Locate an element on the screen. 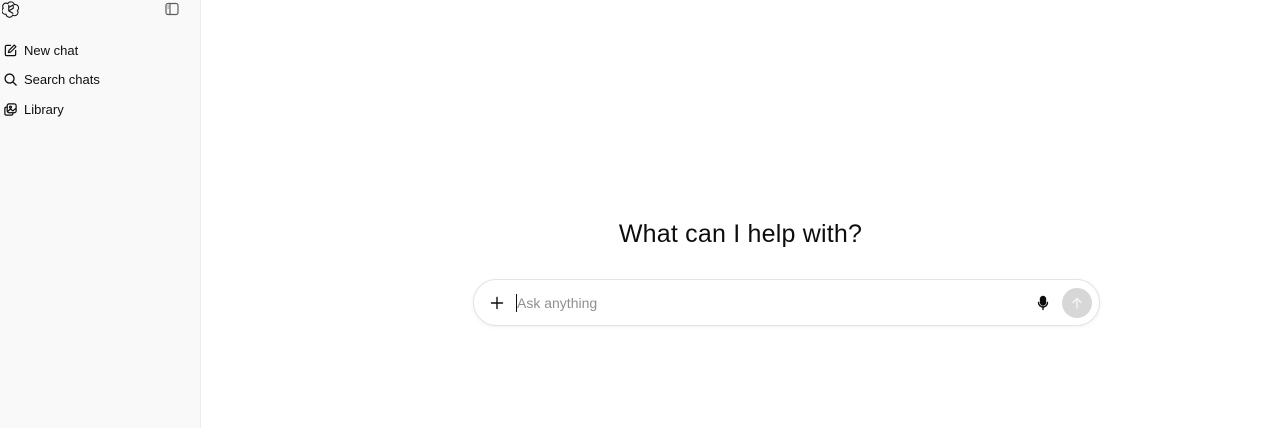 This screenshot has width=1280, height=428. search-chats-button: Search chats is located at coordinates (98, 79).